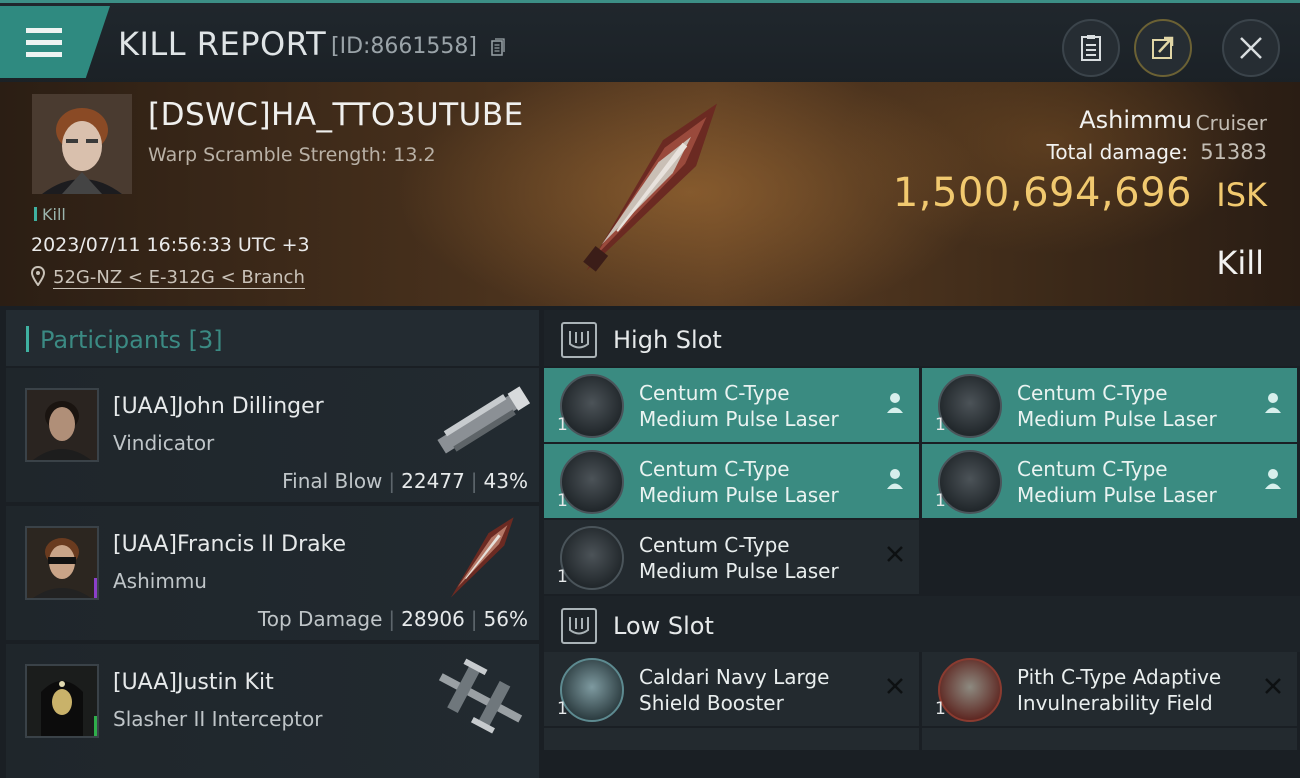 This screenshot has width=1300, height=778. What do you see at coordinates (650, 42) in the screenshot?
I see `title-bar: KILL REPORT [ID:8661558]` at bounding box center [650, 42].